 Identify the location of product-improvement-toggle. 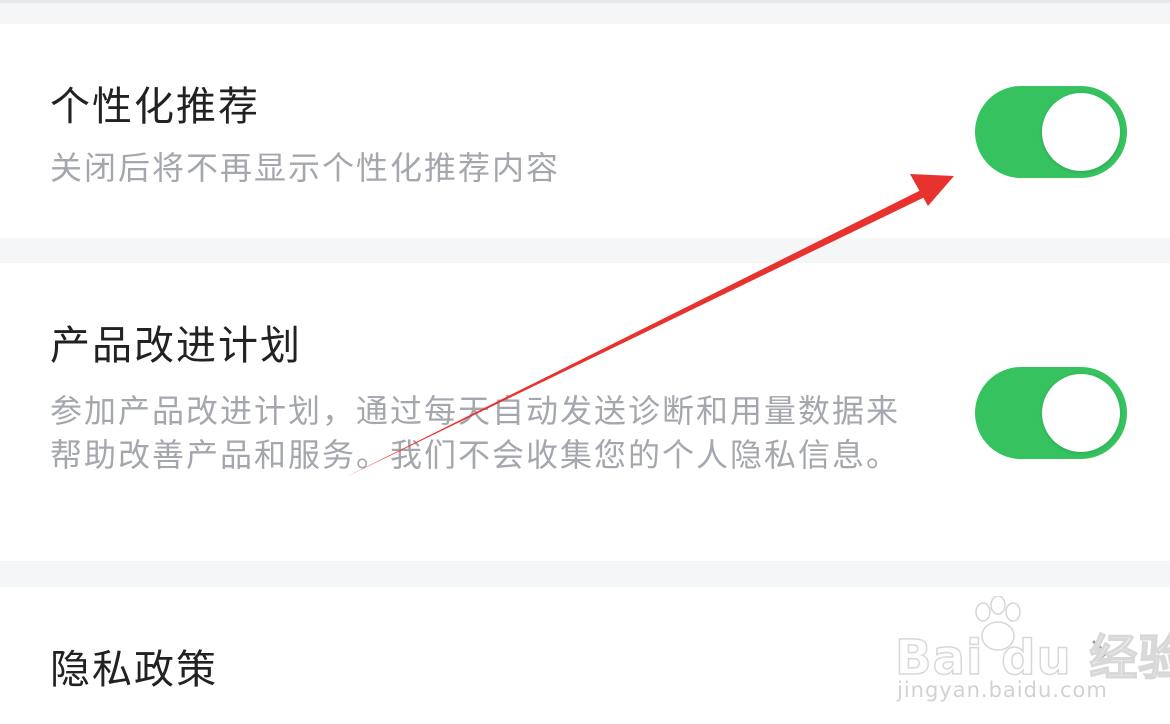
(1051, 413).